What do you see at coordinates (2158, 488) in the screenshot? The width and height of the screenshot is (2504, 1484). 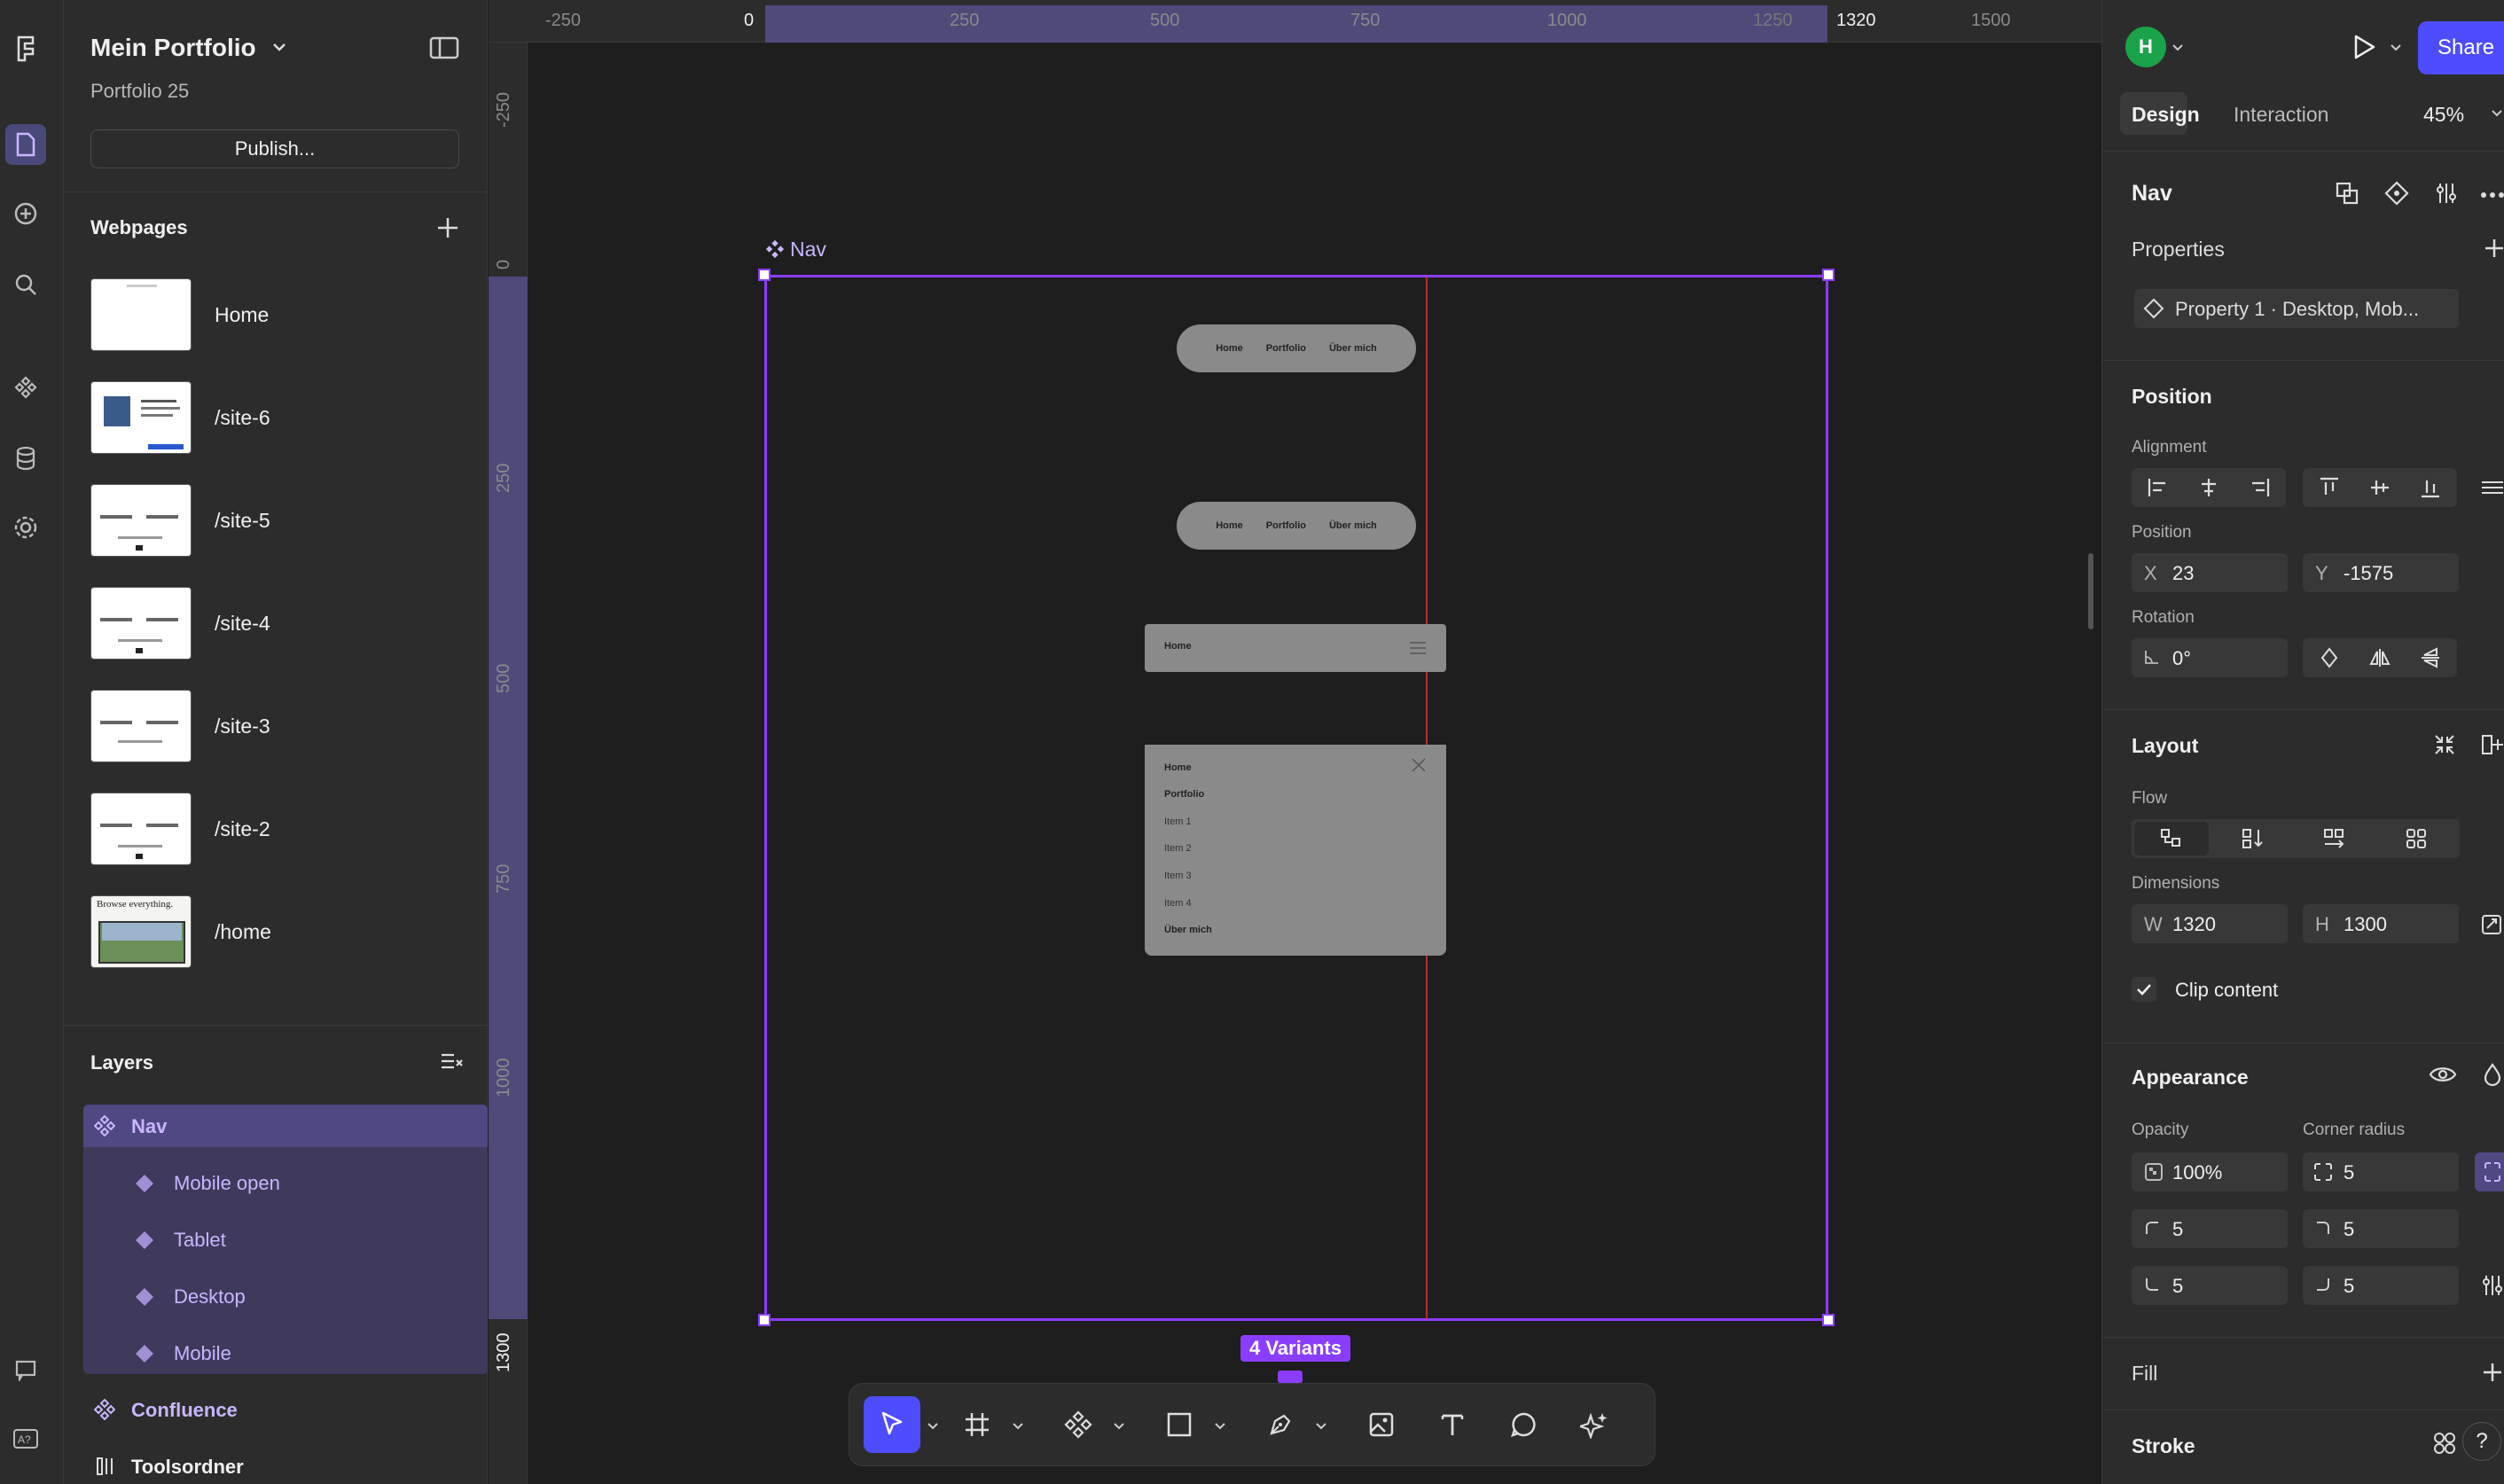 I see `align-left-icon` at bounding box center [2158, 488].